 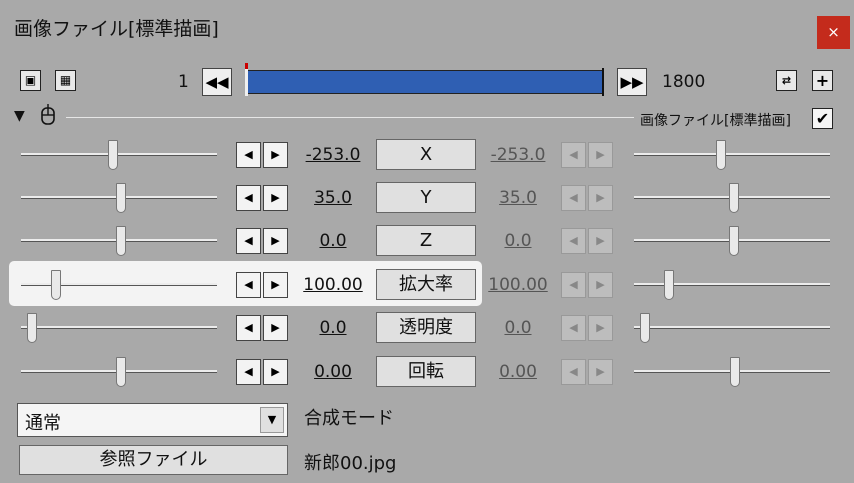 I want to click on opacity-right-arrows: ◀ ▶, so click(x=587, y=328).